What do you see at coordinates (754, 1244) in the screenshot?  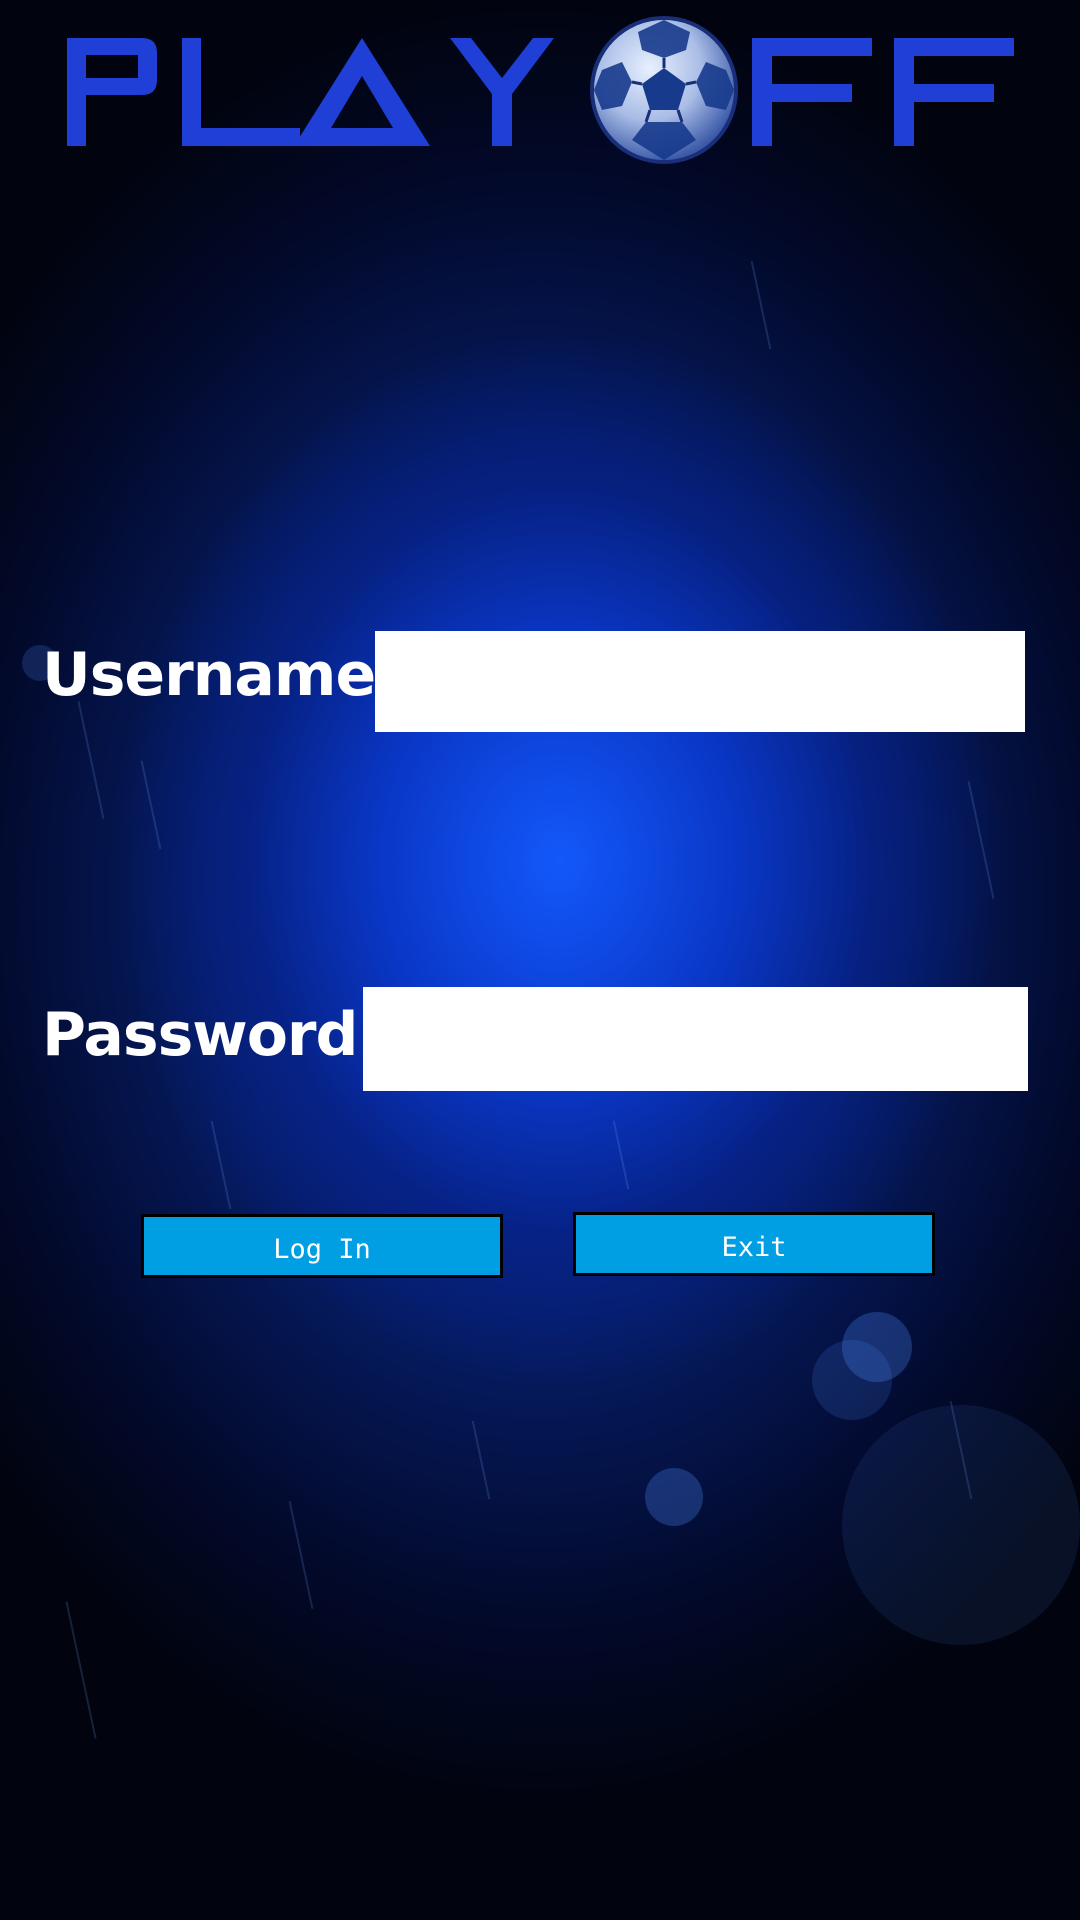 I see `exit-button: Exit` at bounding box center [754, 1244].